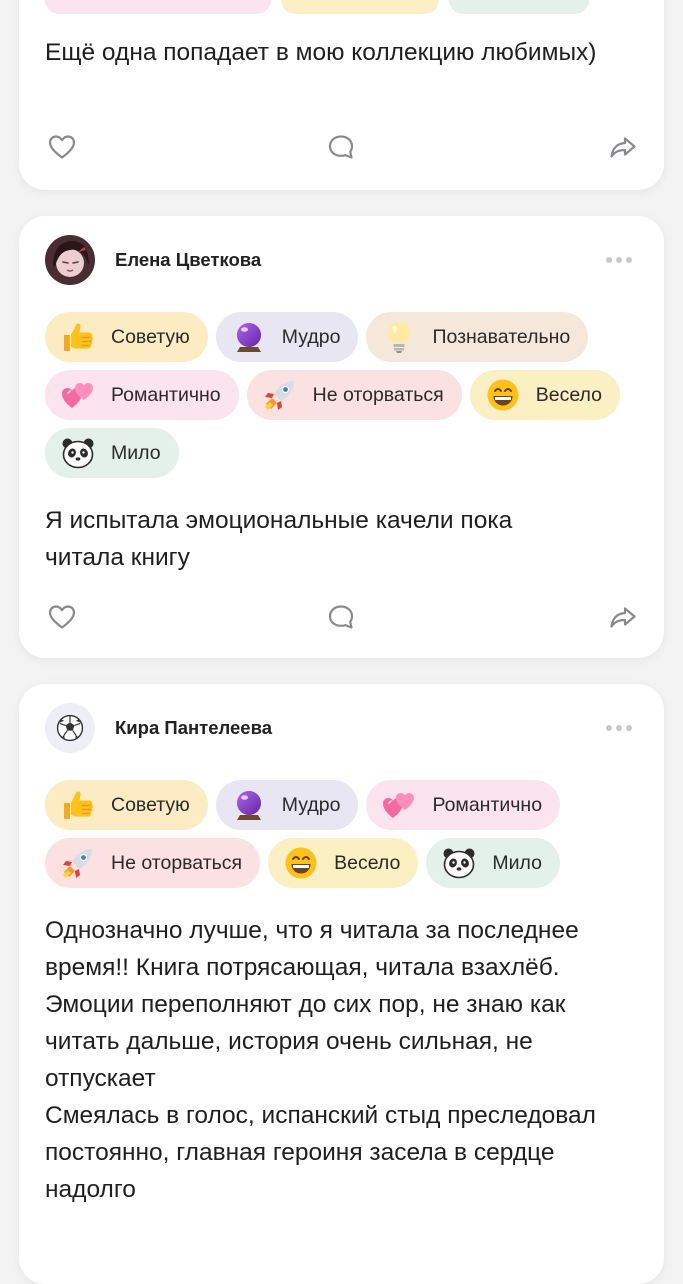 The height and width of the screenshot is (1284, 683). What do you see at coordinates (188, 260) in the screenshot?
I see `author-name: Елена Цветкова` at bounding box center [188, 260].